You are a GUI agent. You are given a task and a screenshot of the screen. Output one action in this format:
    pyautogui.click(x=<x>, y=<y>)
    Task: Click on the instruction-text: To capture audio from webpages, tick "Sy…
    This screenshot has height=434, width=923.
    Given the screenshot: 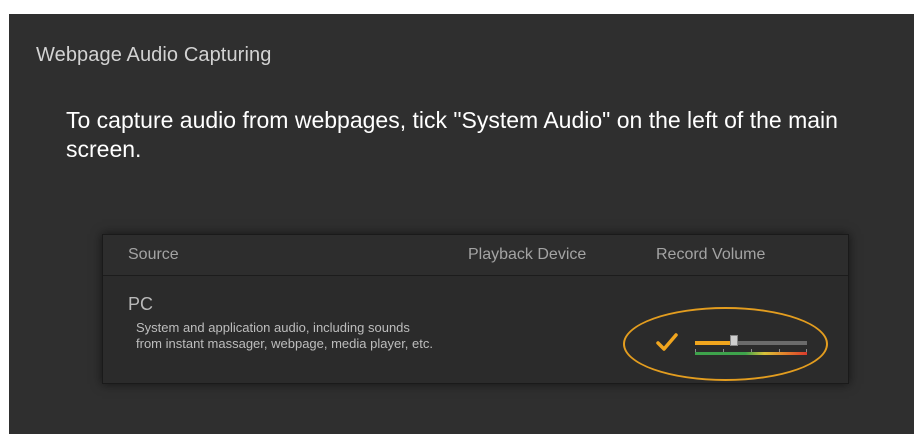 What is the action you would take?
    pyautogui.click(x=452, y=134)
    